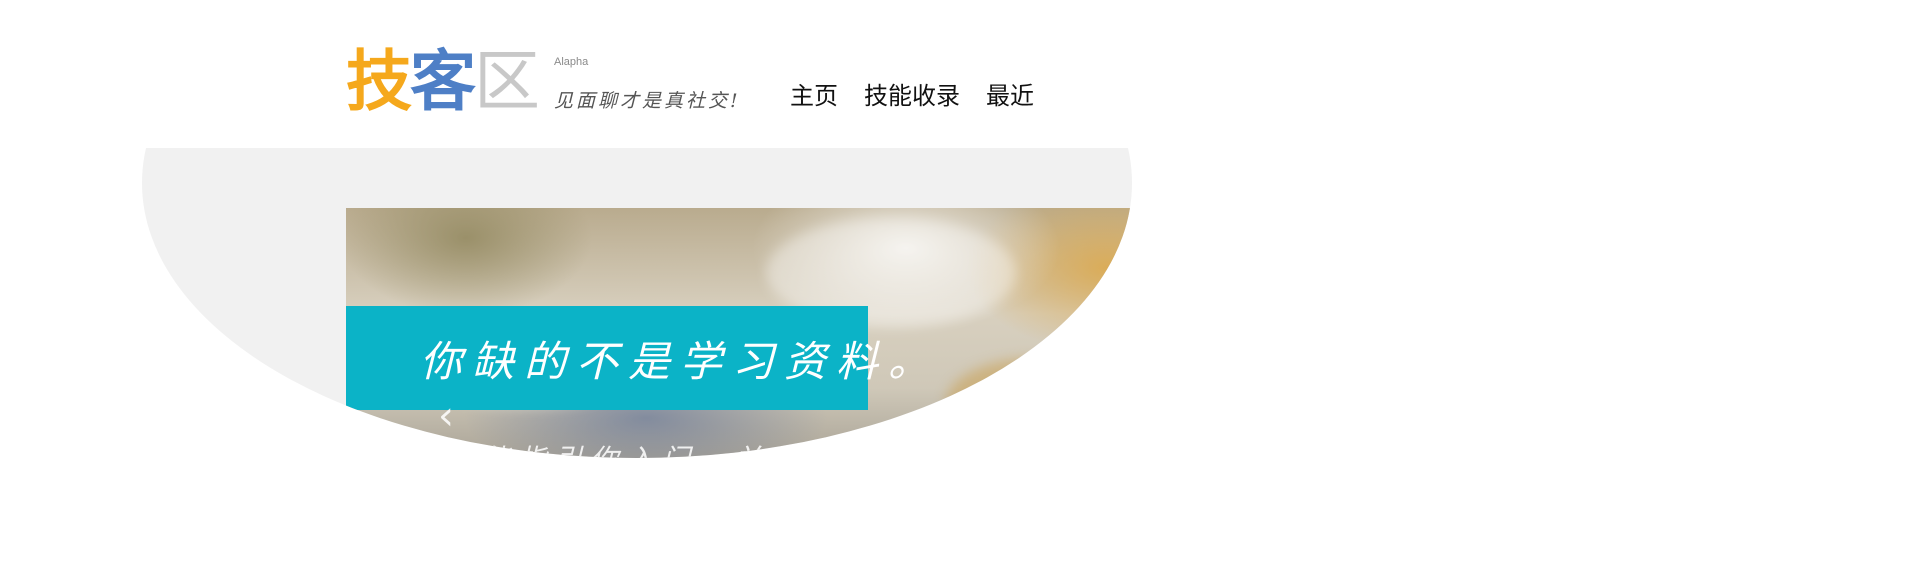  I want to click on nav-item-recent: 最近, so click(1013, 96).